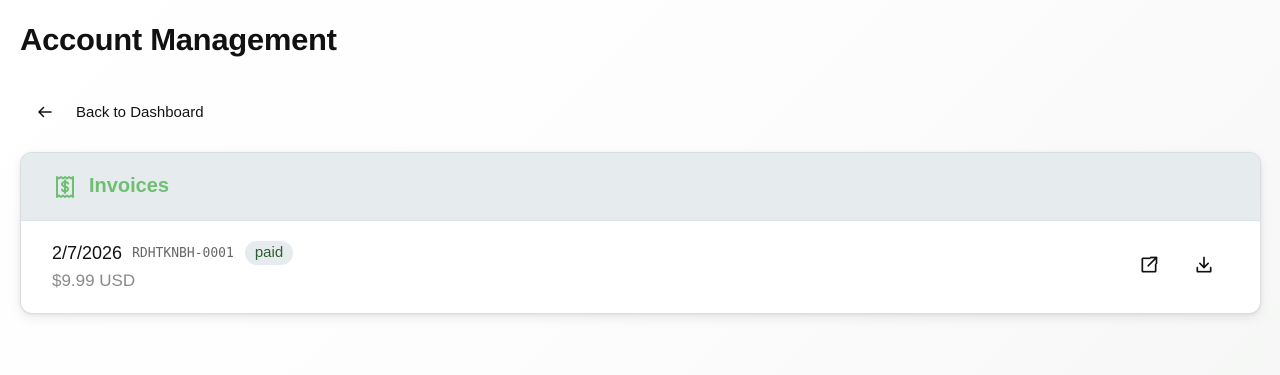 This screenshot has width=1280, height=375. What do you see at coordinates (140, 112) in the screenshot?
I see `back-link-label: Back to Dashboard` at bounding box center [140, 112].